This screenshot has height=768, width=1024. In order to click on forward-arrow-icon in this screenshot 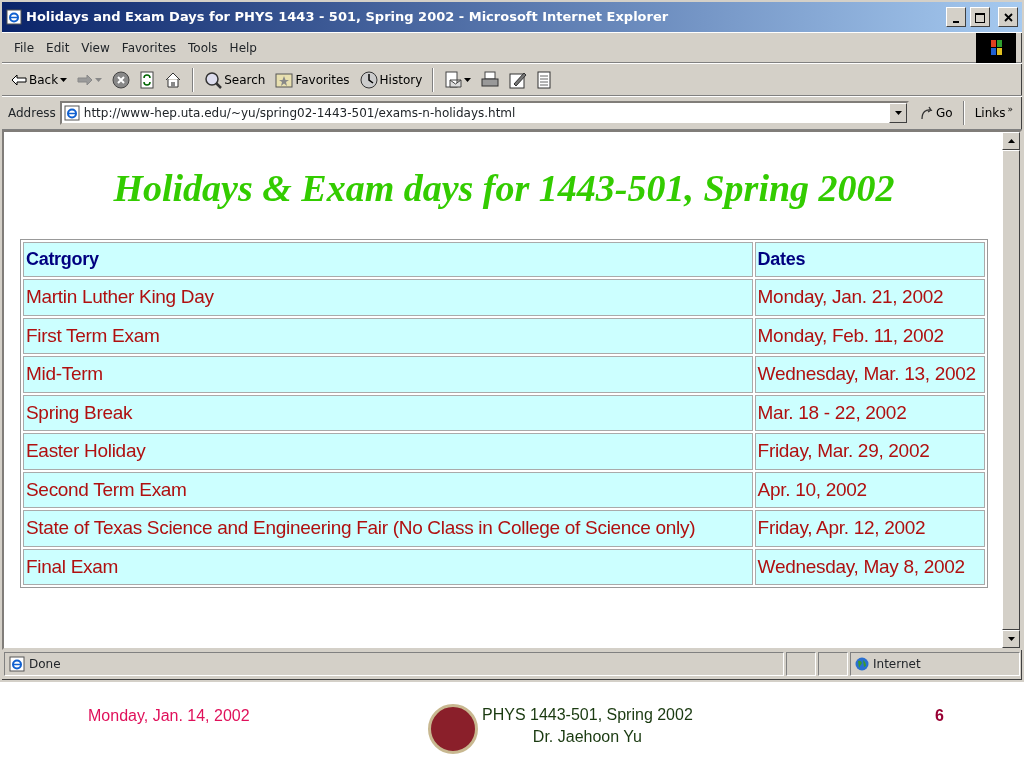, I will do `click(85, 79)`.